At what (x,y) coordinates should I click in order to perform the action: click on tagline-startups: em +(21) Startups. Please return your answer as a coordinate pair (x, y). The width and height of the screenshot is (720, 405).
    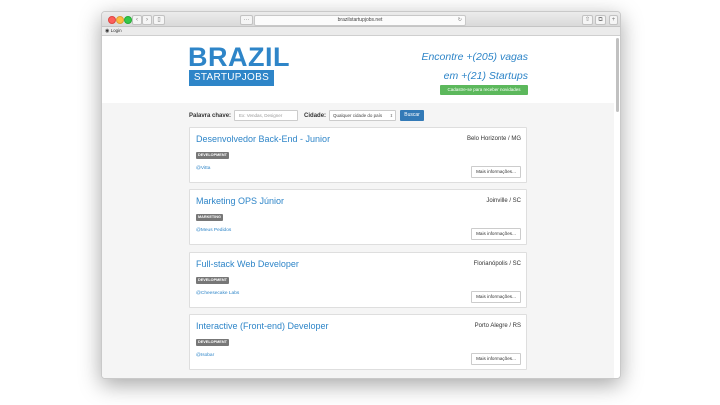
    Looking at the image, I should click on (485, 76).